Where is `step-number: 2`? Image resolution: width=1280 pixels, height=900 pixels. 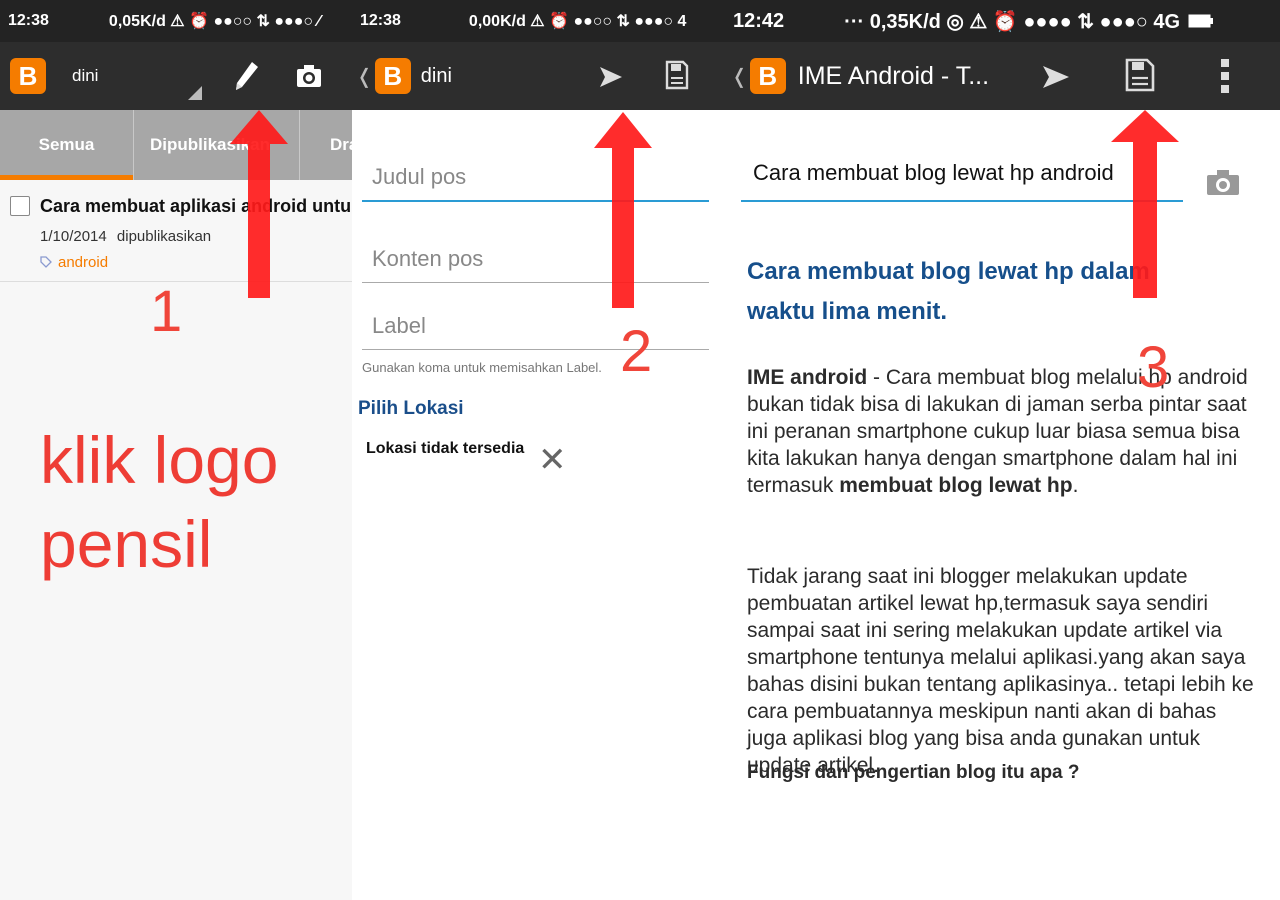 step-number: 2 is located at coordinates (636, 351).